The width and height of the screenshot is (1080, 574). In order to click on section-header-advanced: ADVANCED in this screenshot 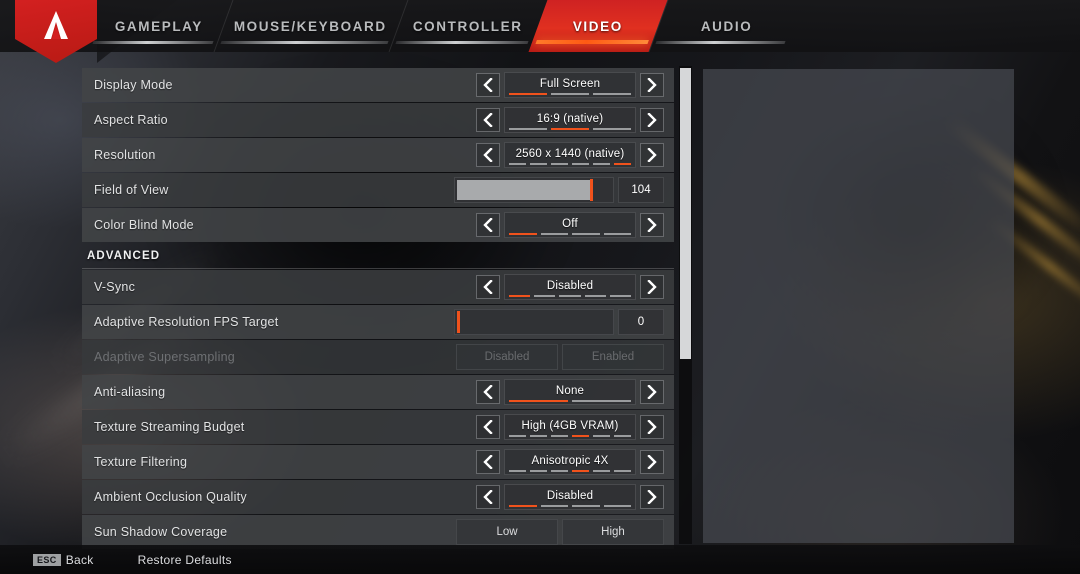, I will do `click(378, 256)`.